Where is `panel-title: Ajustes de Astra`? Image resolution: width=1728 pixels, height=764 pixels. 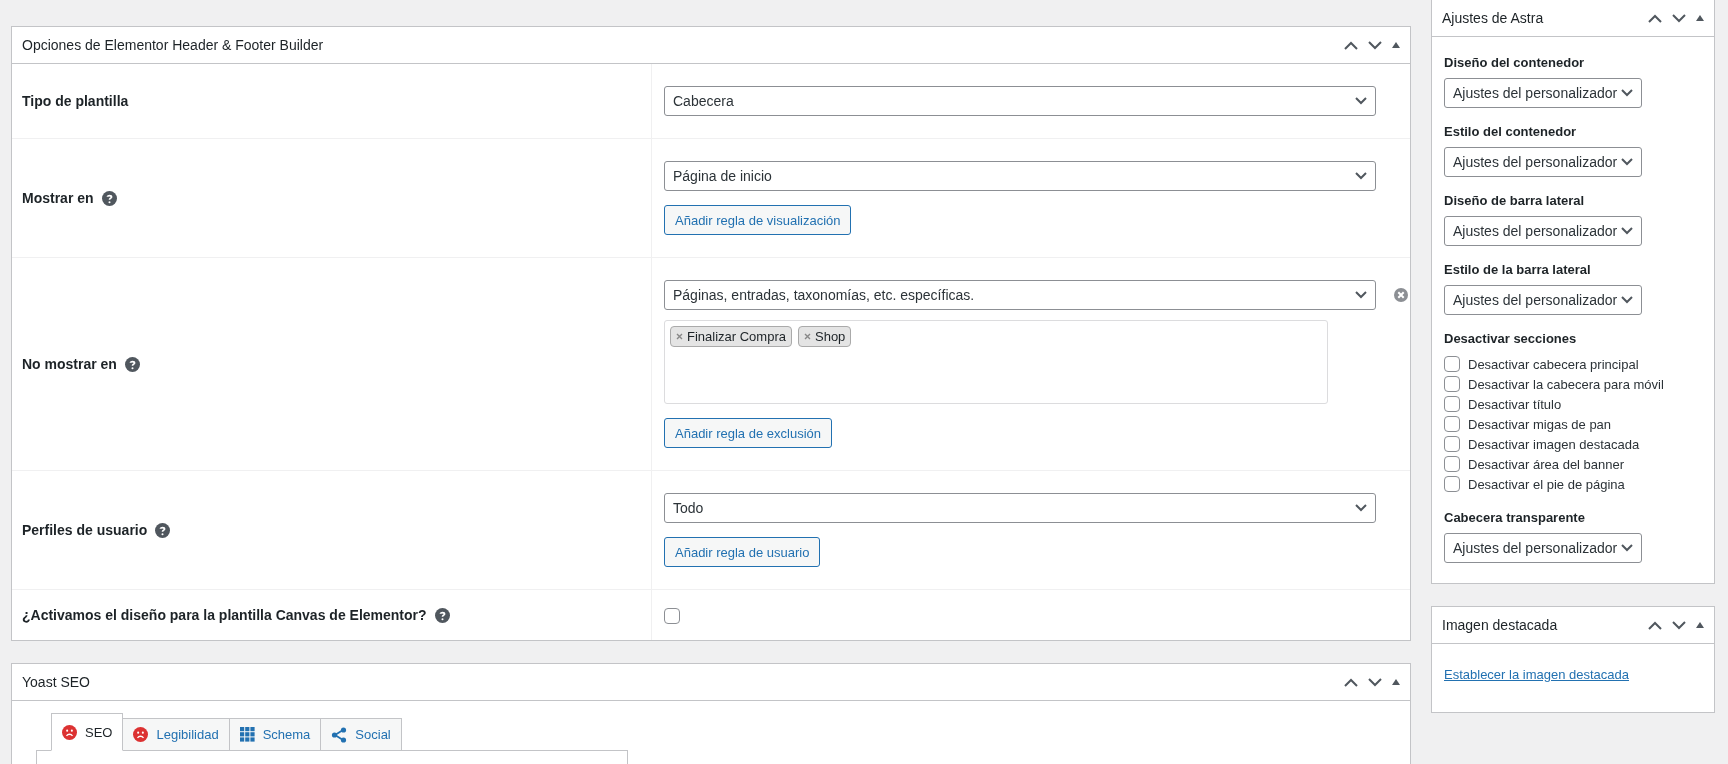 panel-title: Ajustes de Astra is located at coordinates (1493, 18).